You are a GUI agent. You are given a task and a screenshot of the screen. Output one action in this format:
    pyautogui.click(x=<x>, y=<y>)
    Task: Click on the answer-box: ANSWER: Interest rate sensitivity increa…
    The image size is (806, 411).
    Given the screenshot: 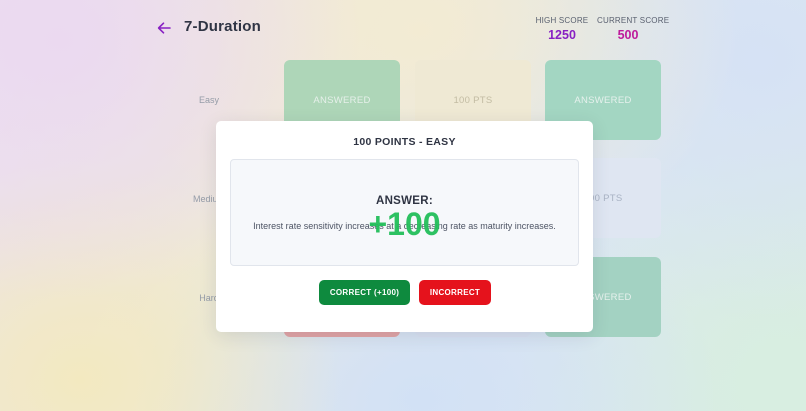 What is the action you would take?
    pyautogui.click(x=404, y=212)
    